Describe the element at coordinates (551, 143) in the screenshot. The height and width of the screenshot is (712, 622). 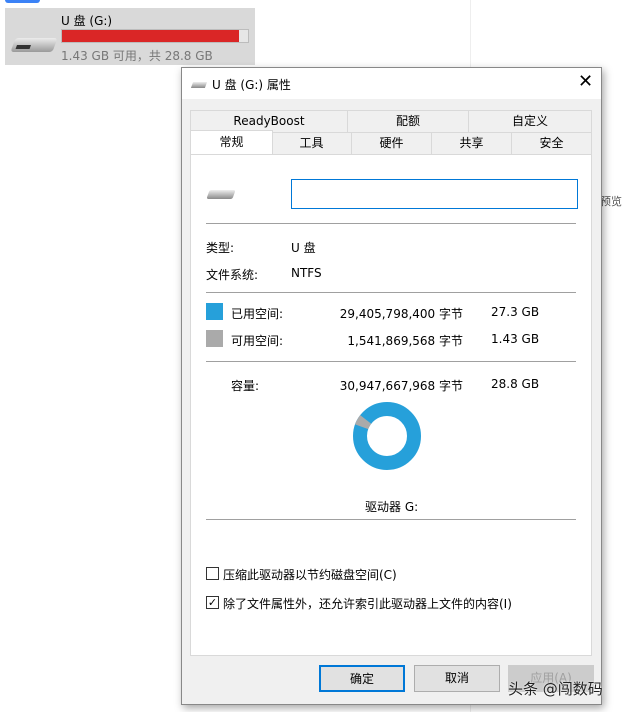
I see `tab-security: 安全` at that location.